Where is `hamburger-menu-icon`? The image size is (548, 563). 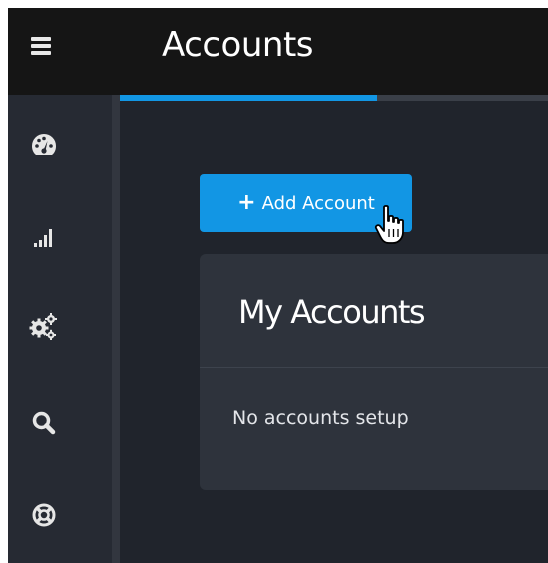 hamburger-menu-icon is located at coordinates (42, 47).